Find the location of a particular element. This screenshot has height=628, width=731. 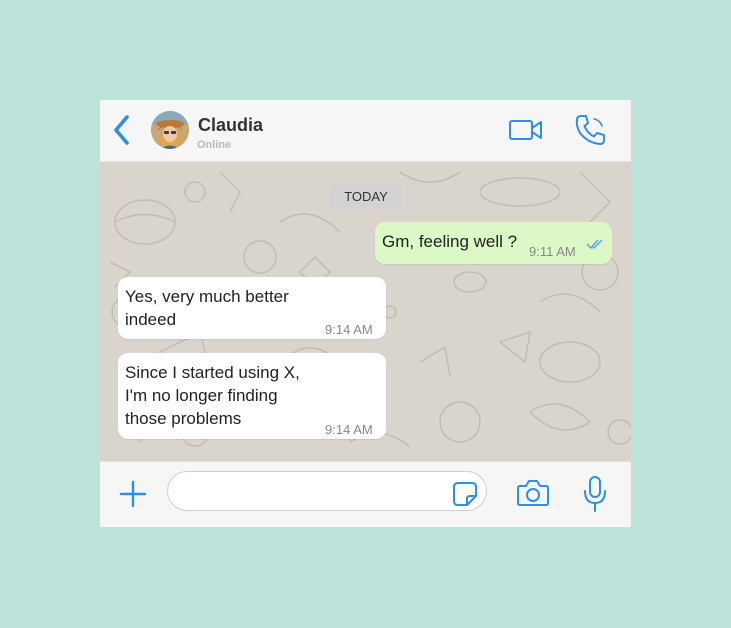

phone-icon is located at coordinates (590, 130).